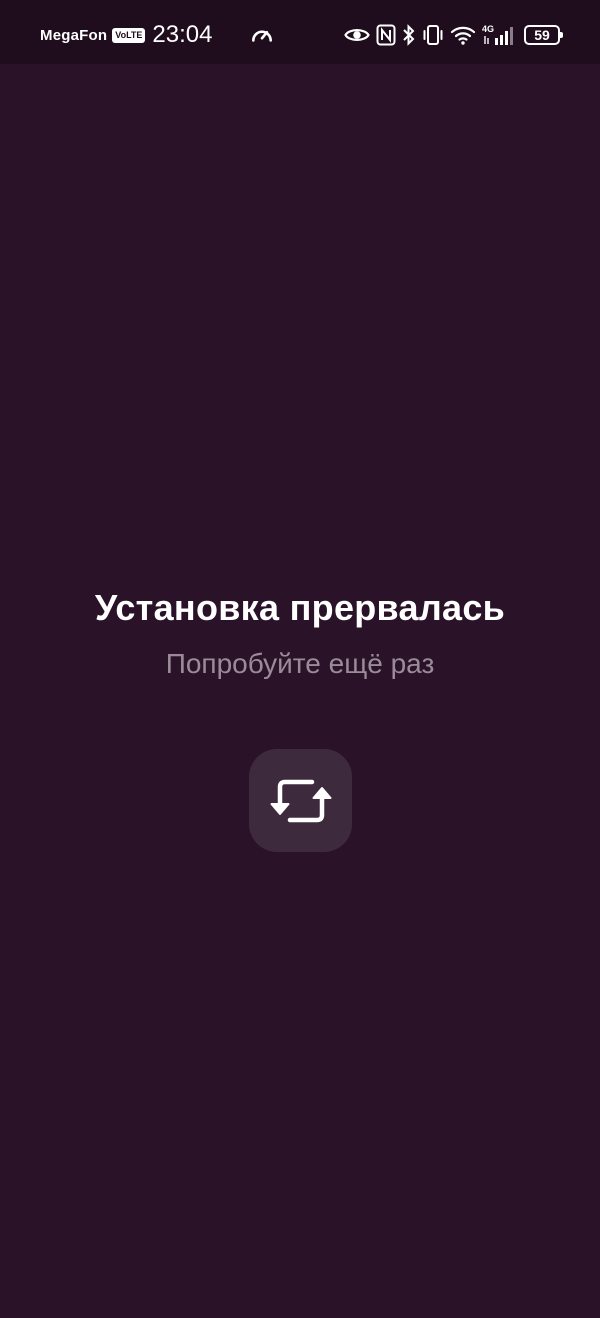 This screenshot has height=1318, width=600. What do you see at coordinates (409, 35) in the screenshot?
I see `bluetooth-icon` at bounding box center [409, 35].